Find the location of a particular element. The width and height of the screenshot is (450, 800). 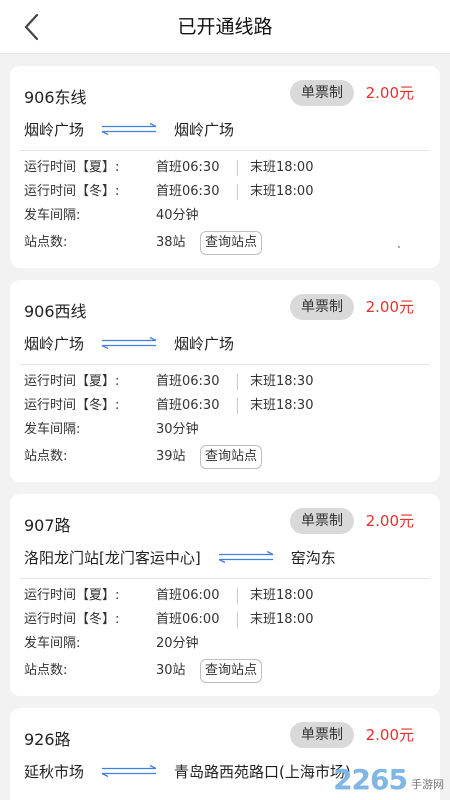

stops-row: 站点数: 30站 查询站点 is located at coordinates (225, 671).